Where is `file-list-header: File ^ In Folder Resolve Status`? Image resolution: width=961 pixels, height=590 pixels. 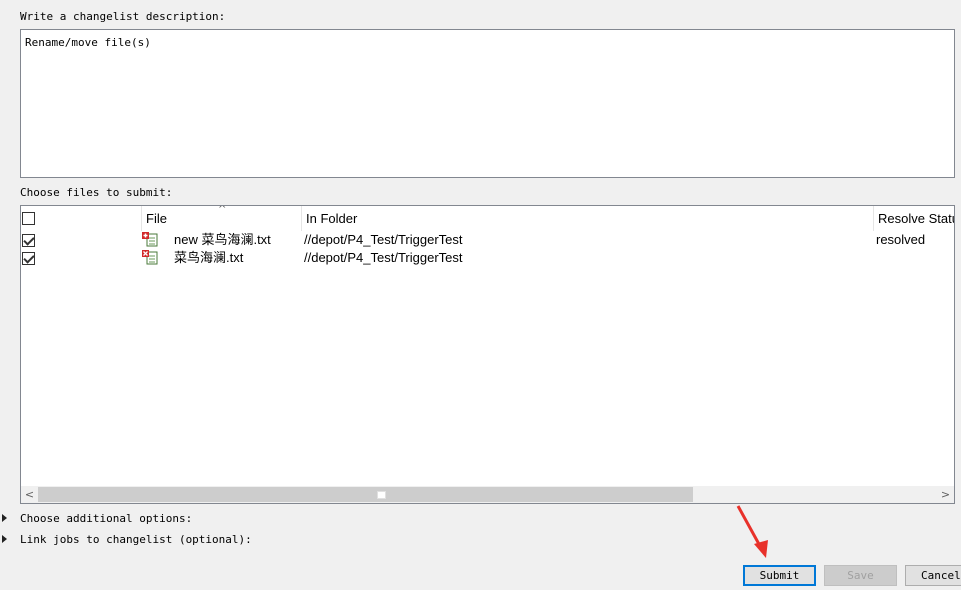
file-list-header: File ^ In Folder Resolve Status is located at coordinates (487, 218).